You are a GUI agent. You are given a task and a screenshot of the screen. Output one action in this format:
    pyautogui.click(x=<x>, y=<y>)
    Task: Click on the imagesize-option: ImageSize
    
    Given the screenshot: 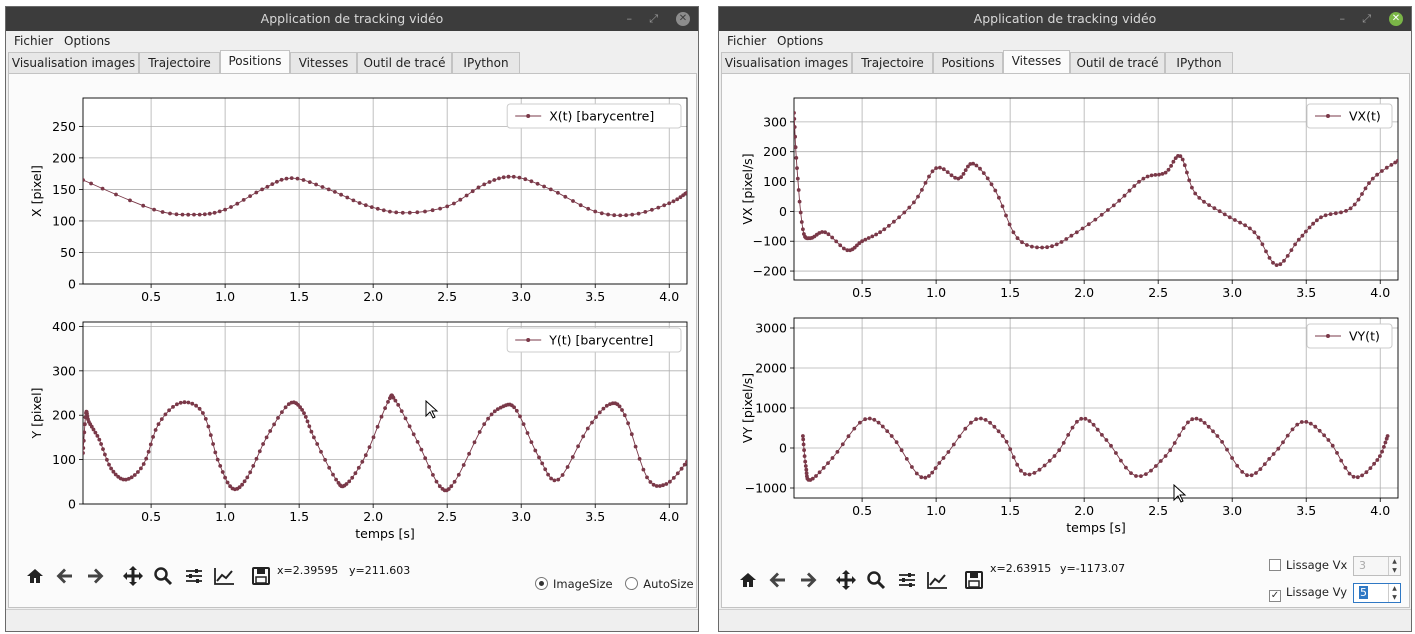 What is the action you would take?
    pyautogui.click(x=574, y=584)
    